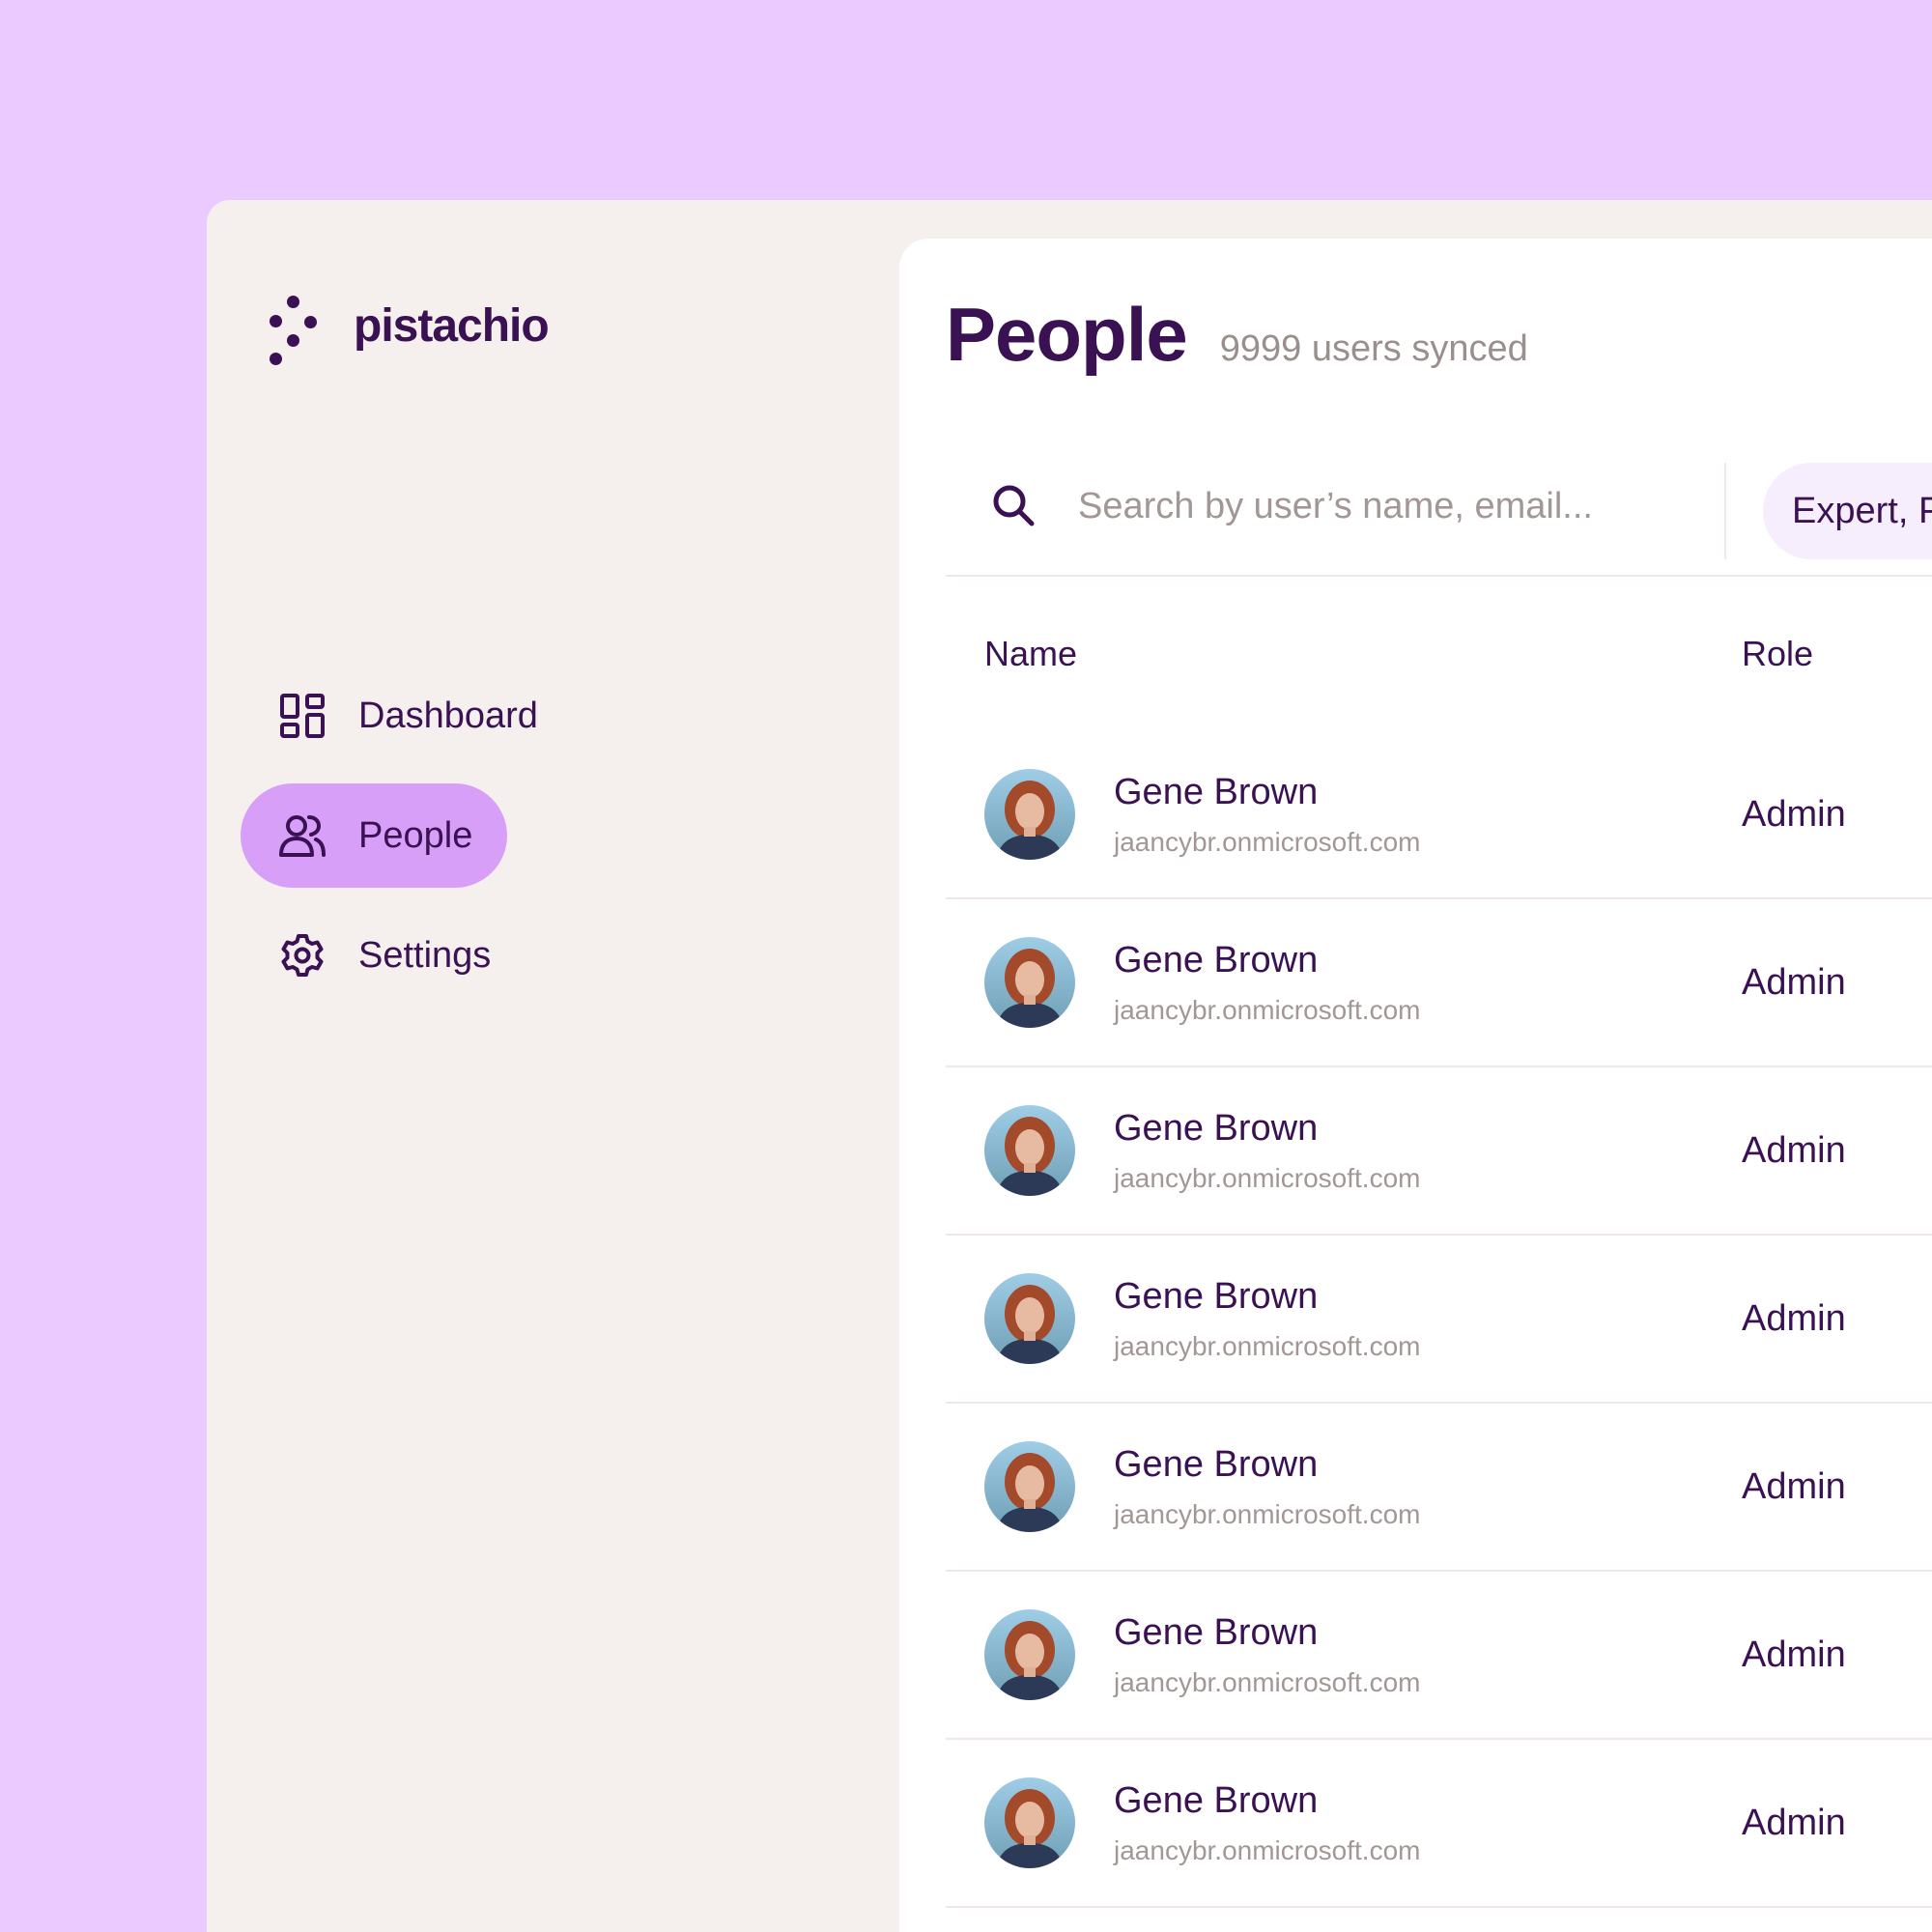  Describe the element at coordinates (302, 716) in the screenshot. I see `dashboard-icon` at that location.